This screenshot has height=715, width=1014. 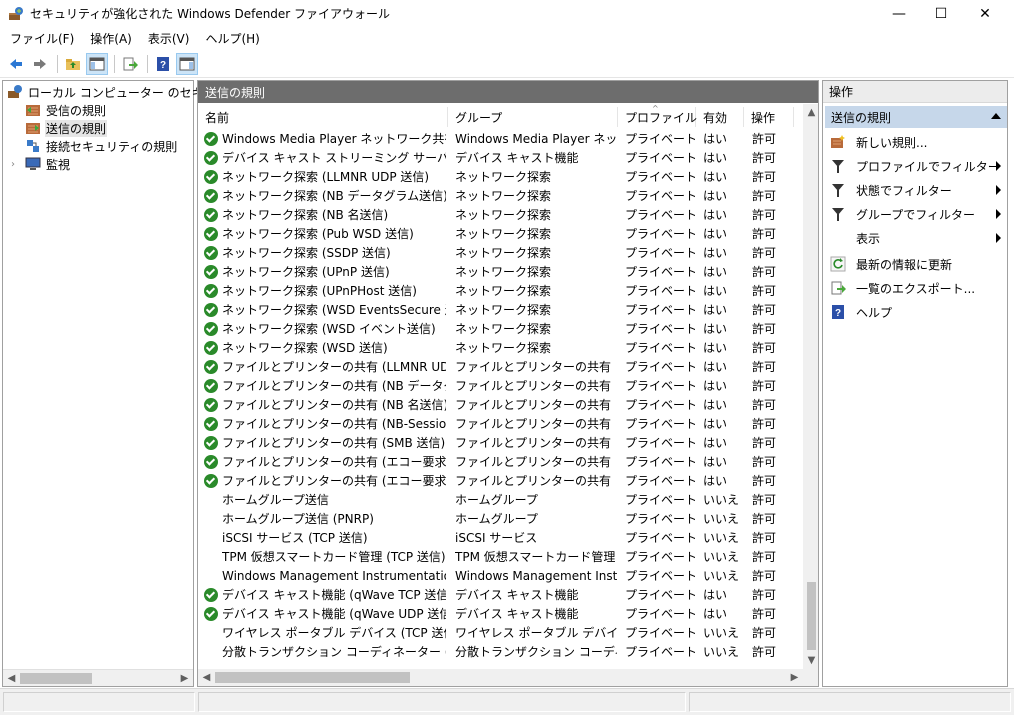 I want to click on table-row: ネットワーク探索 (WSD イベント送信) ネットワーク探索 プライベート はい 許可, so click(x=500, y=329).